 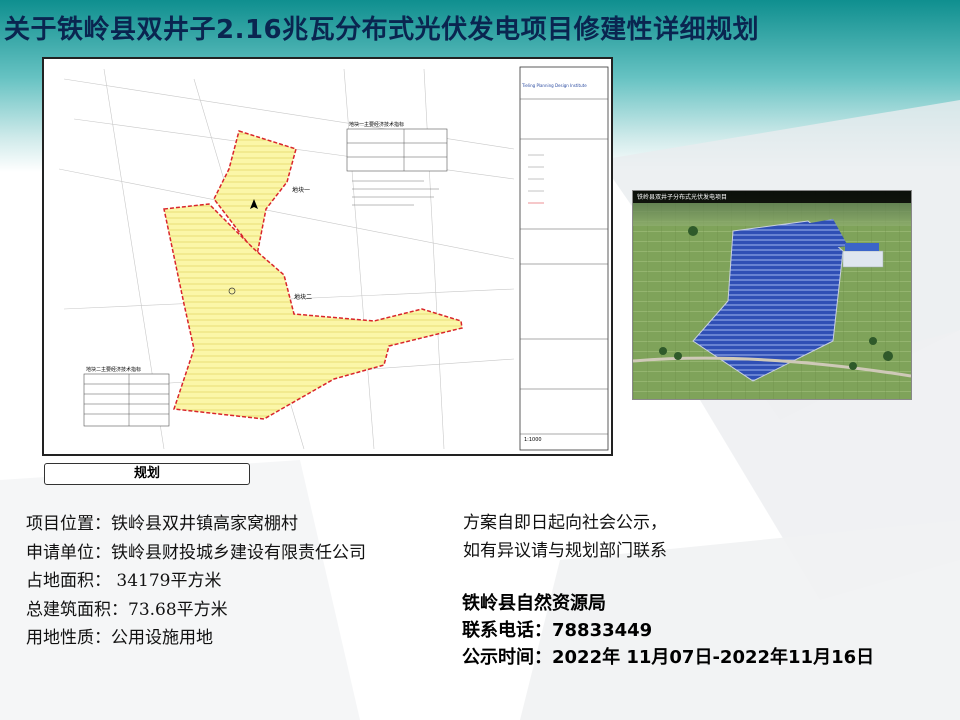 What do you see at coordinates (682, 197) in the screenshot?
I see `aerial-title: 铁岭县双井子分布式光伏发电项目` at bounding box center [682, 197].